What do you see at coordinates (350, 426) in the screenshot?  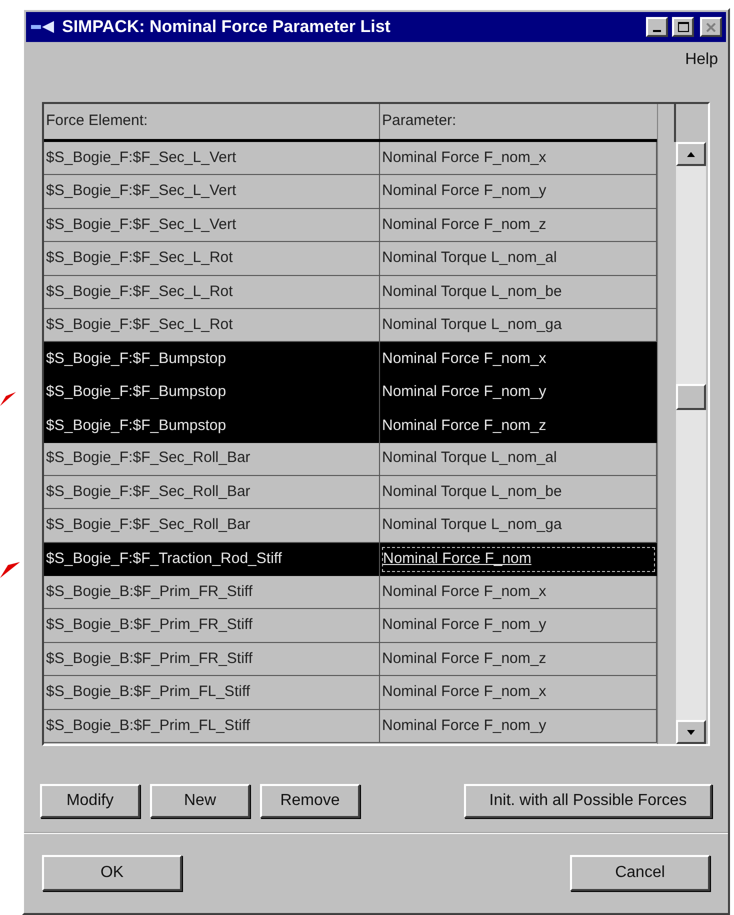 I see `table-row: $S_Bogie_F:$F_Bumpstop Nominal Force F_nom_z` at bounding box center [350, 426].